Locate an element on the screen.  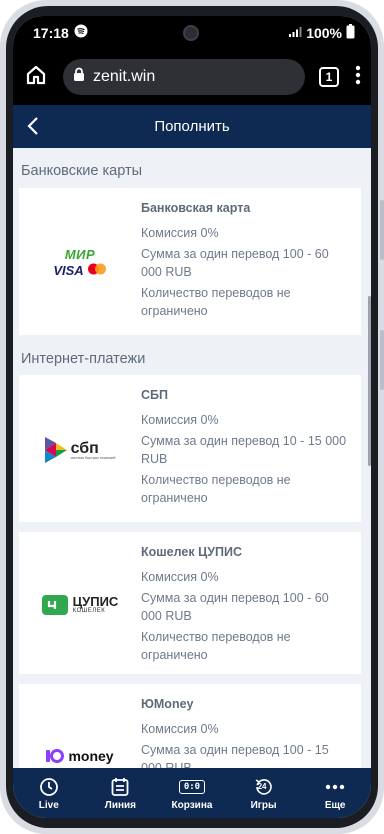
nav-label: Еще is located at coordinates (335, 805).